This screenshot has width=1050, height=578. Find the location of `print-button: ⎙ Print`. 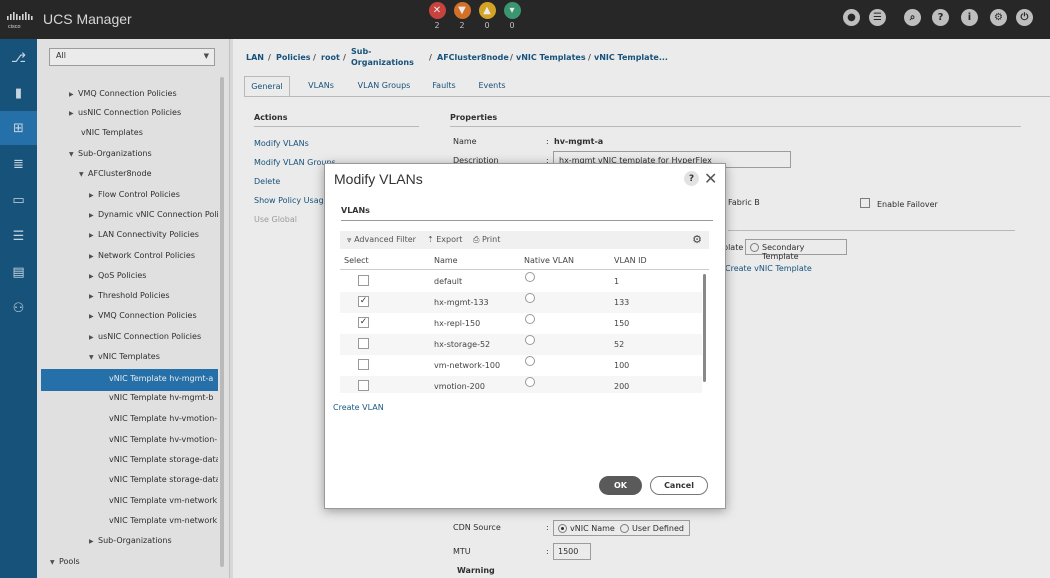

print-button: ⎙ Print is located at coordinates (486, 240).